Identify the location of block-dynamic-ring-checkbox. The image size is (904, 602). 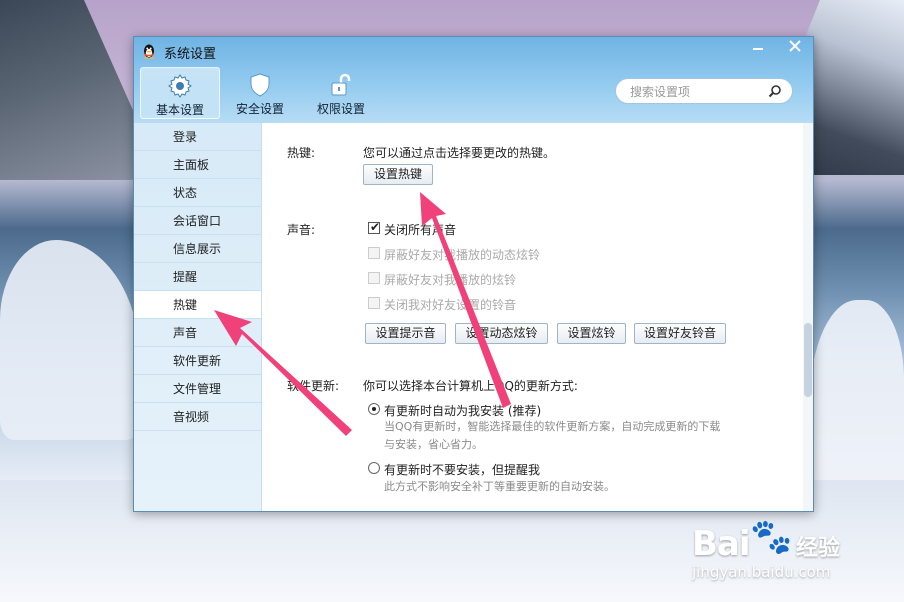
(374, 253).